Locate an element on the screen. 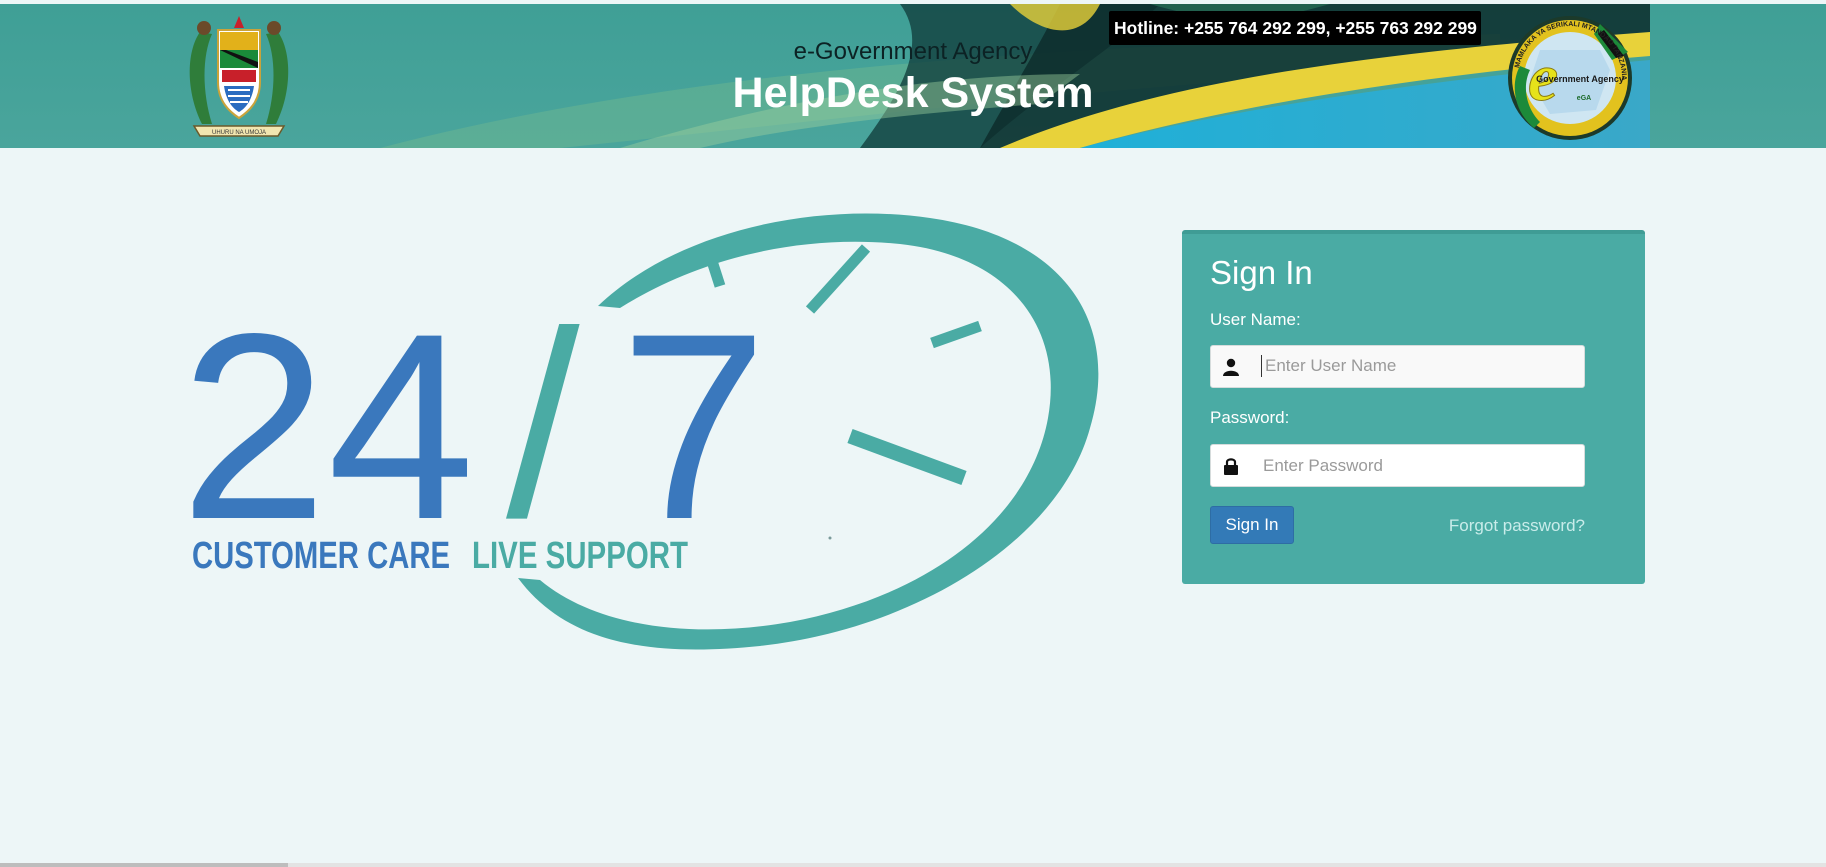  ega-logo-center-text: Government Agency is located at coordinates (1580, 79).